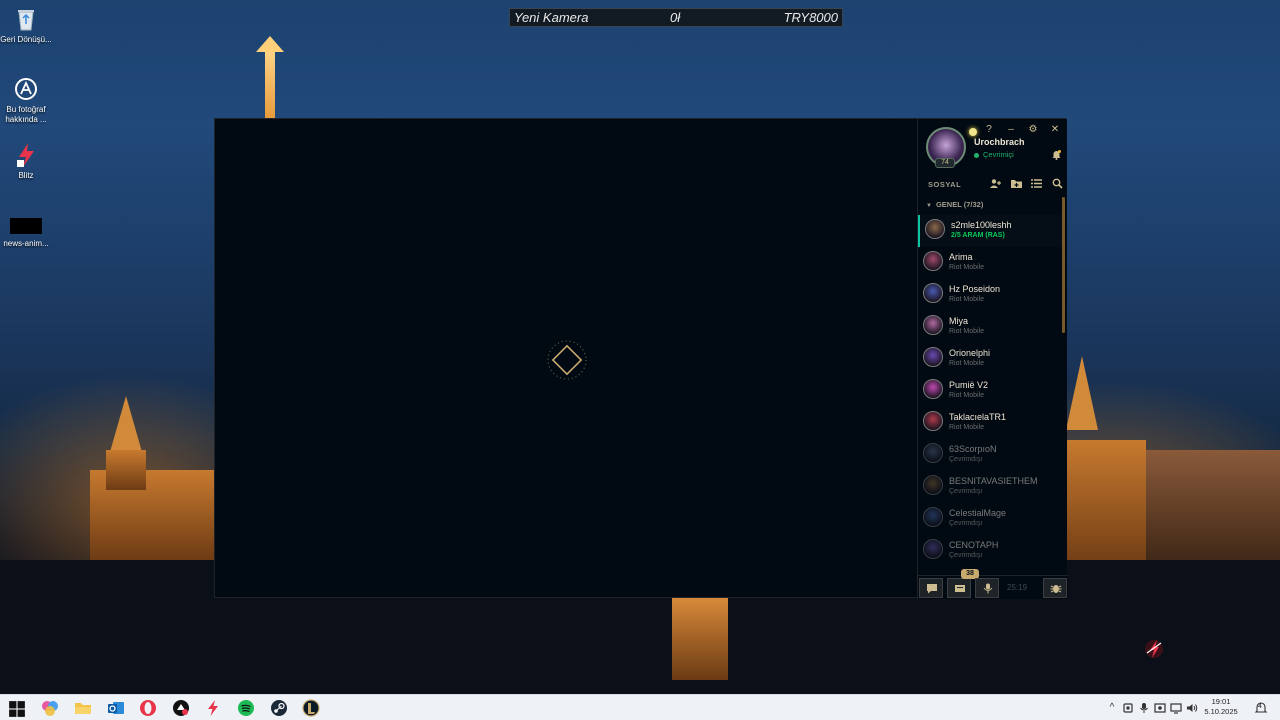  I want to click on notification-bell-icon, so click(1056, 155).